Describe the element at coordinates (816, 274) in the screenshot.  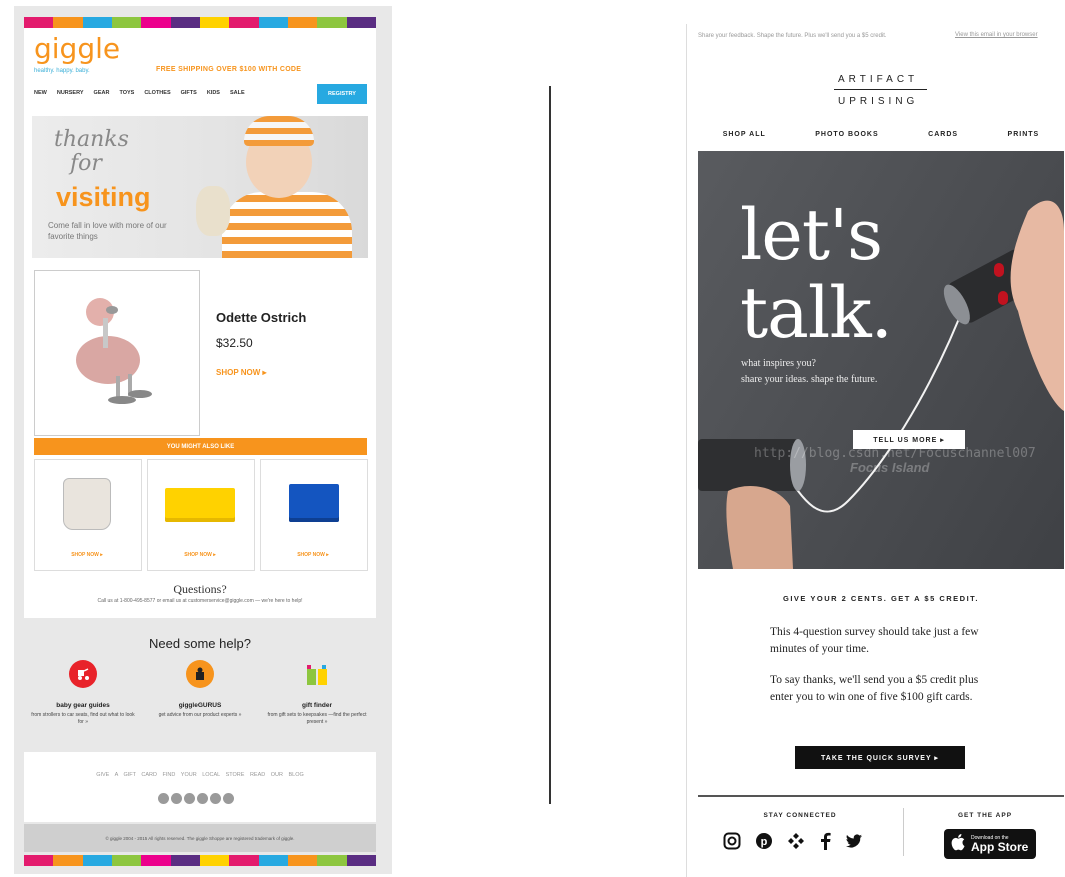
I see `hero-headline: let's talk.` at that location.